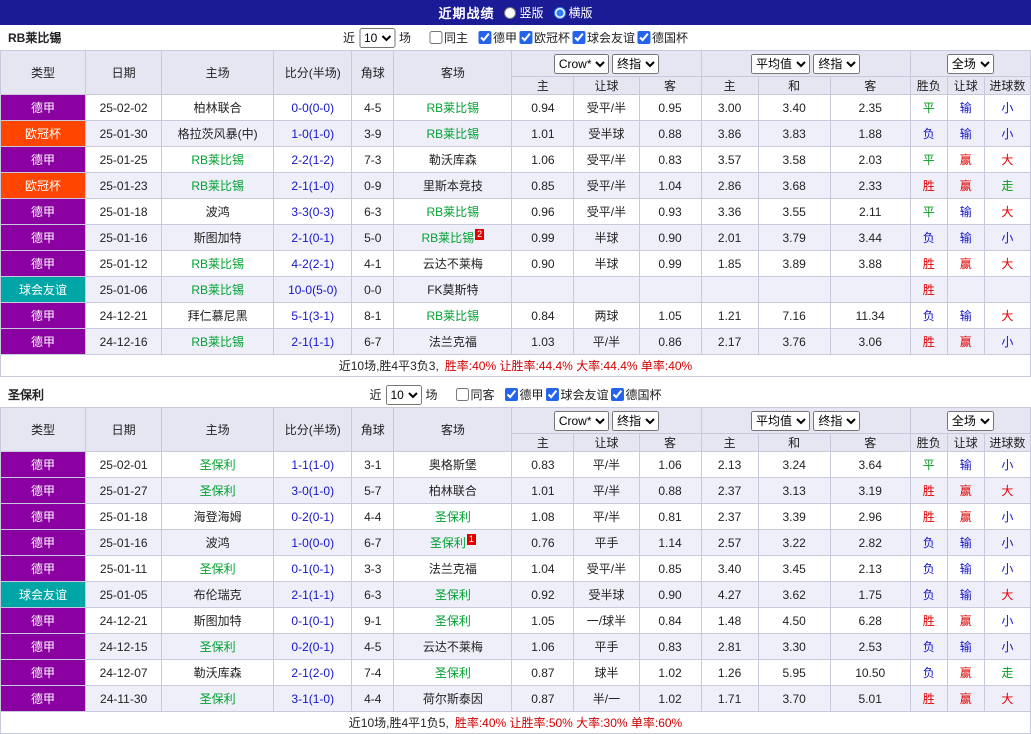 This screenshot has height=734, width=1031. What do you see at coordinates (543, 341) in the screenshot?
I see `odds-value: 1.03` at bounding box center [543, 341].